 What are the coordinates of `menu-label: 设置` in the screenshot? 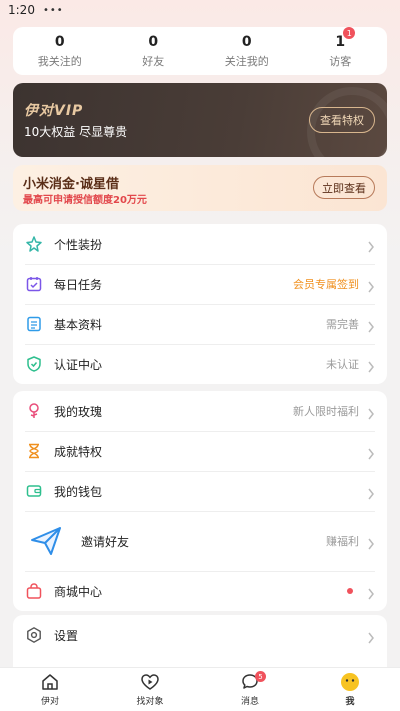 It's located at (66, 635).